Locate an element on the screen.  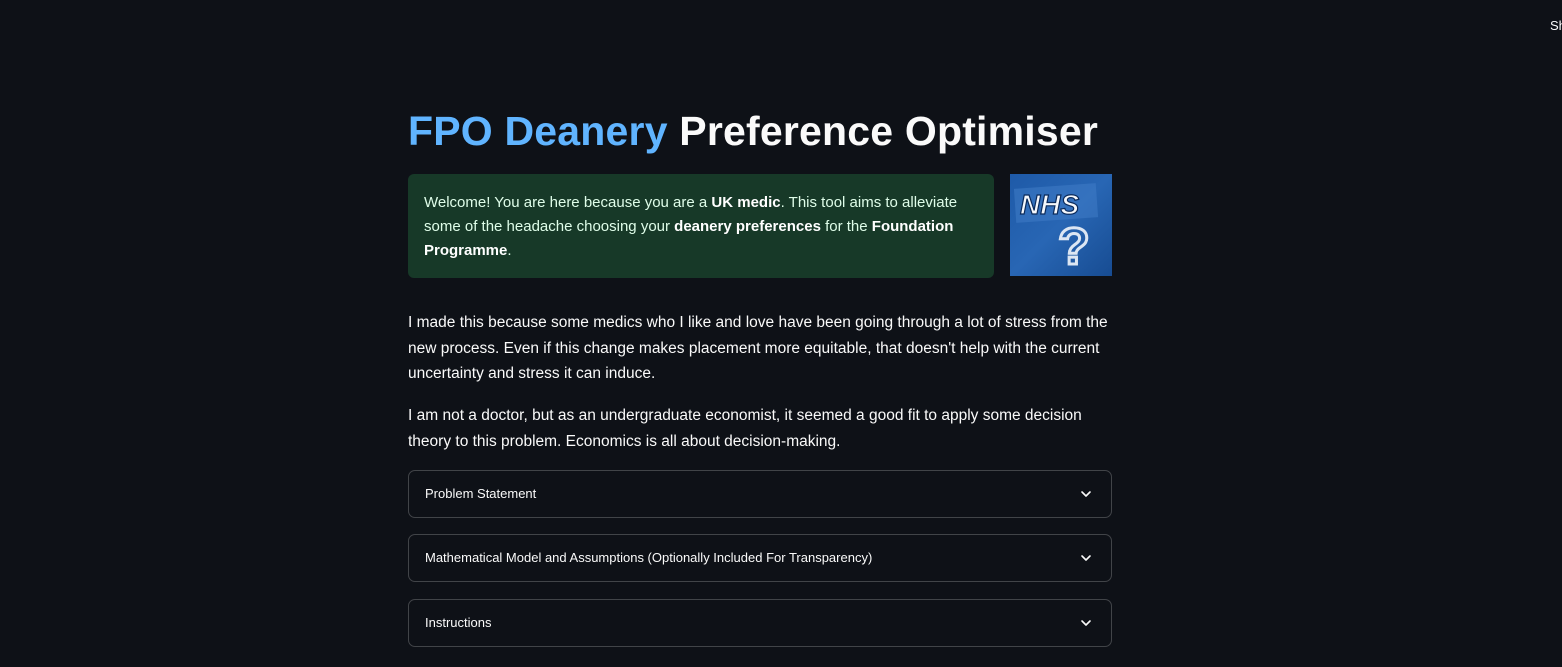
expander-label: Problem Statement is located at coordinates (481, 493).